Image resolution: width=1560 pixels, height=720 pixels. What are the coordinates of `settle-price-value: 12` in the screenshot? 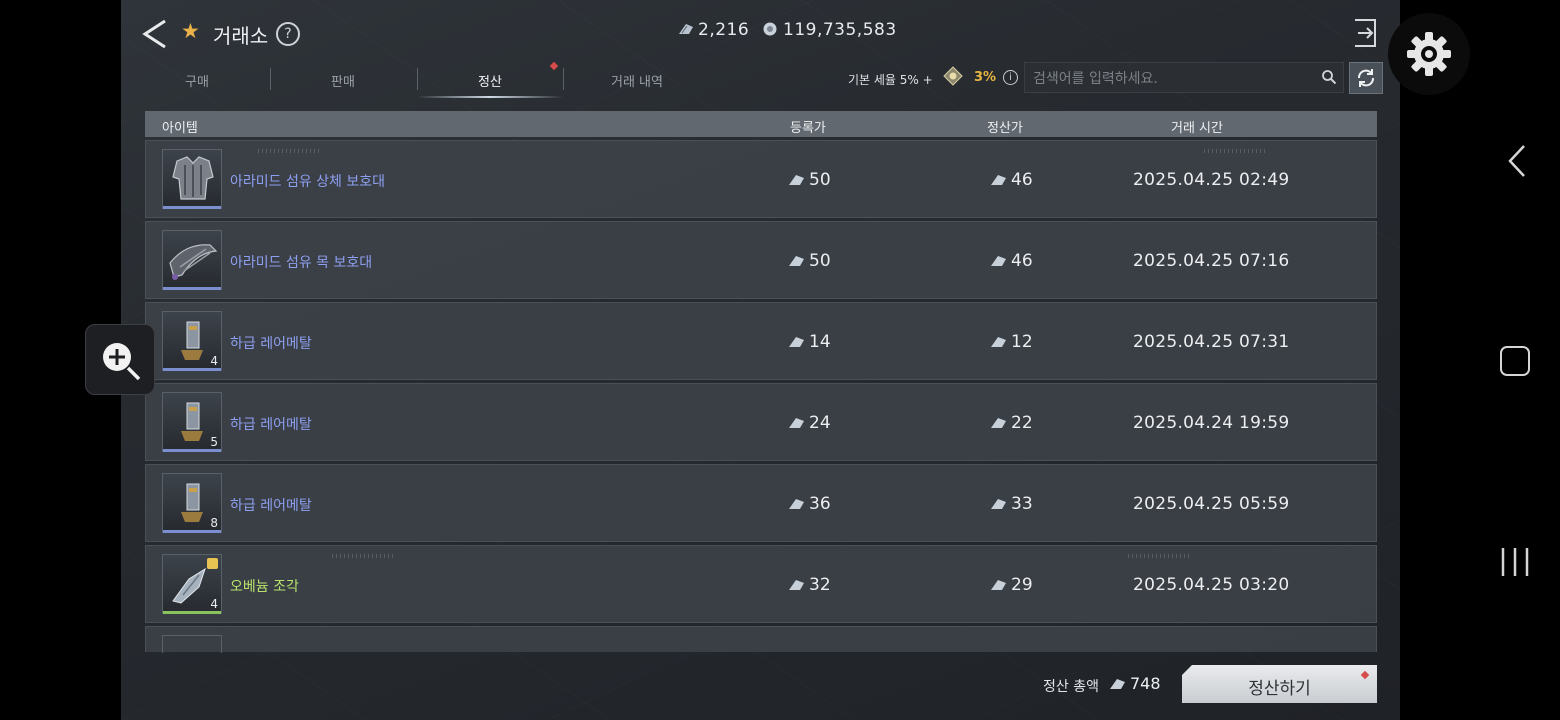 It's located at (1022, 342).